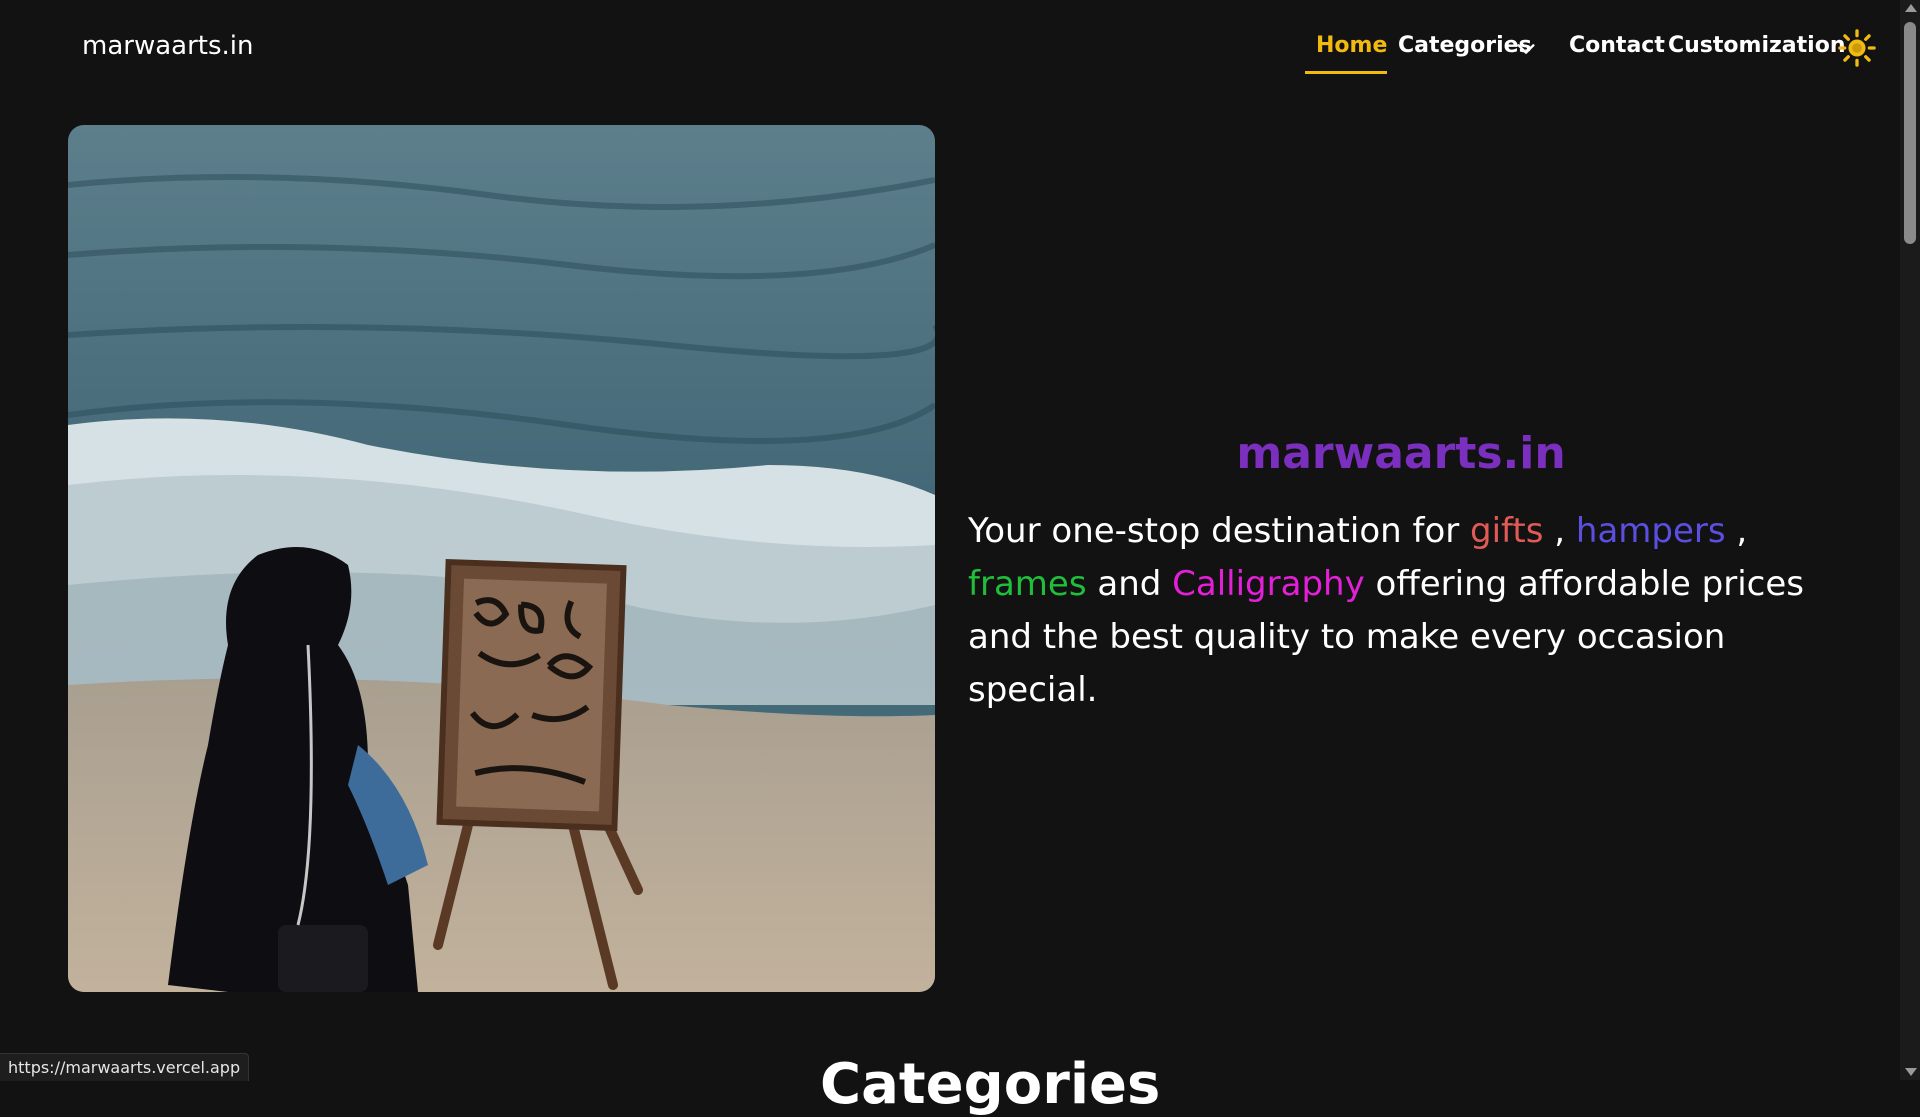  Describe the element at coordinates (1346, 72) in the screenshot. I see `active-nav-underline` at that location.